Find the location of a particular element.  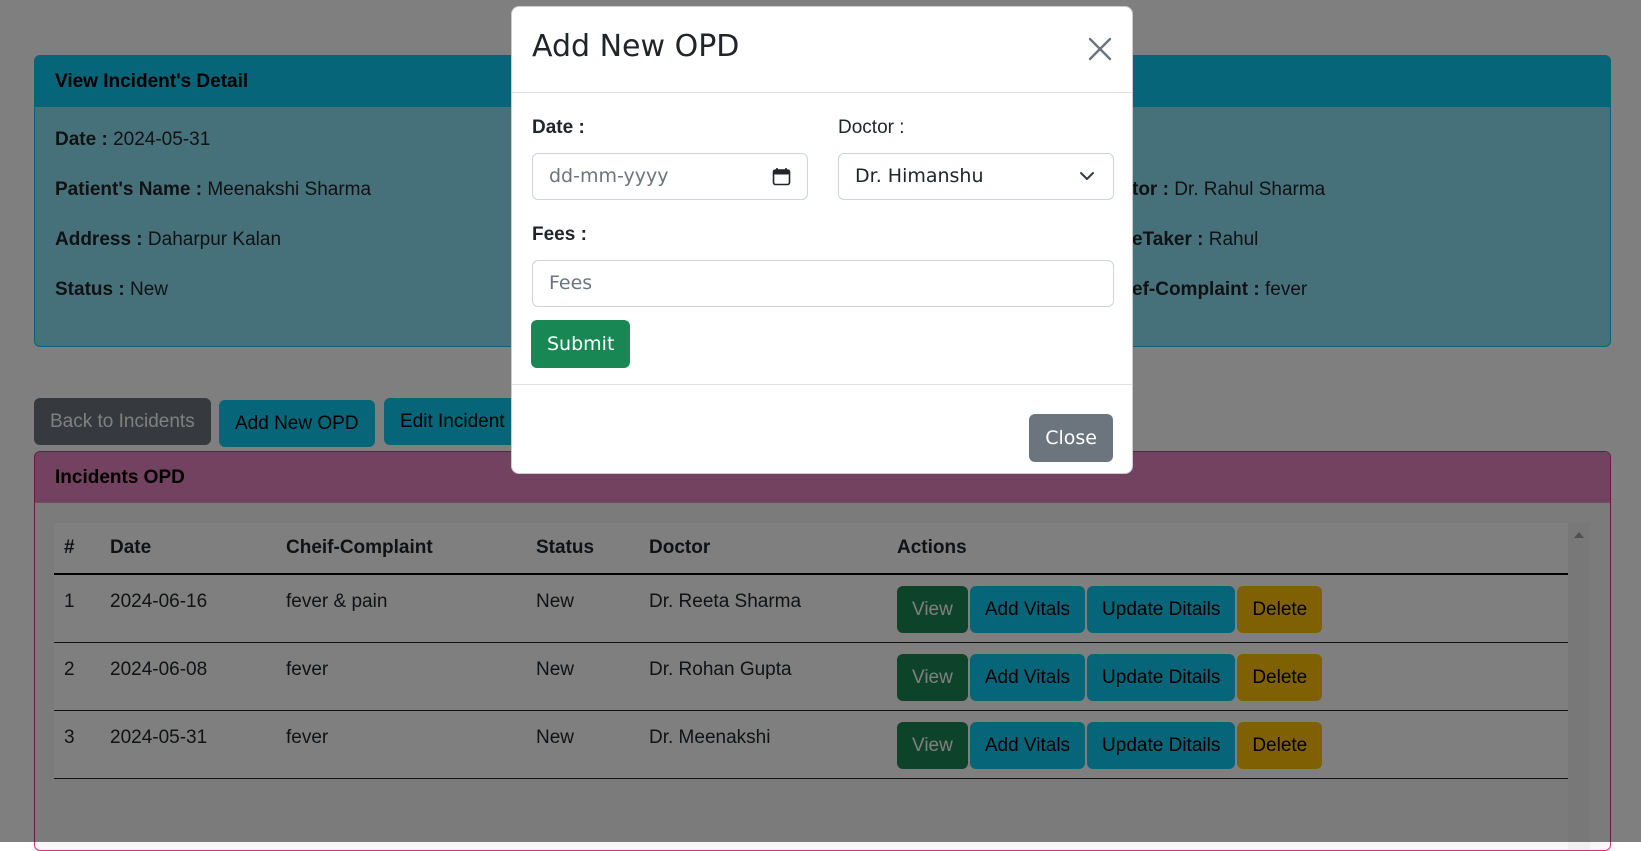

date-input: dd-mm-yyyy is located at coordinates (670, 176).